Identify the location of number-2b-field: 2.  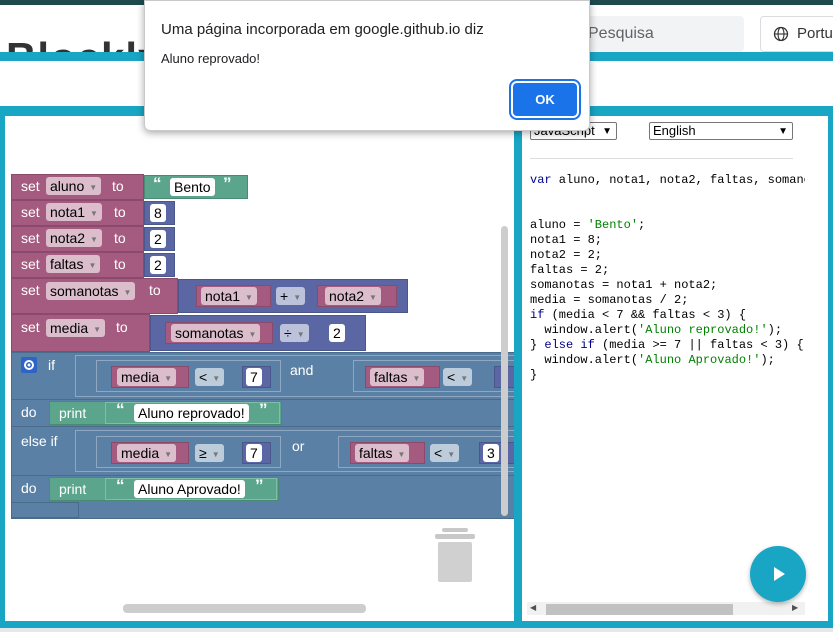
(158, 265).